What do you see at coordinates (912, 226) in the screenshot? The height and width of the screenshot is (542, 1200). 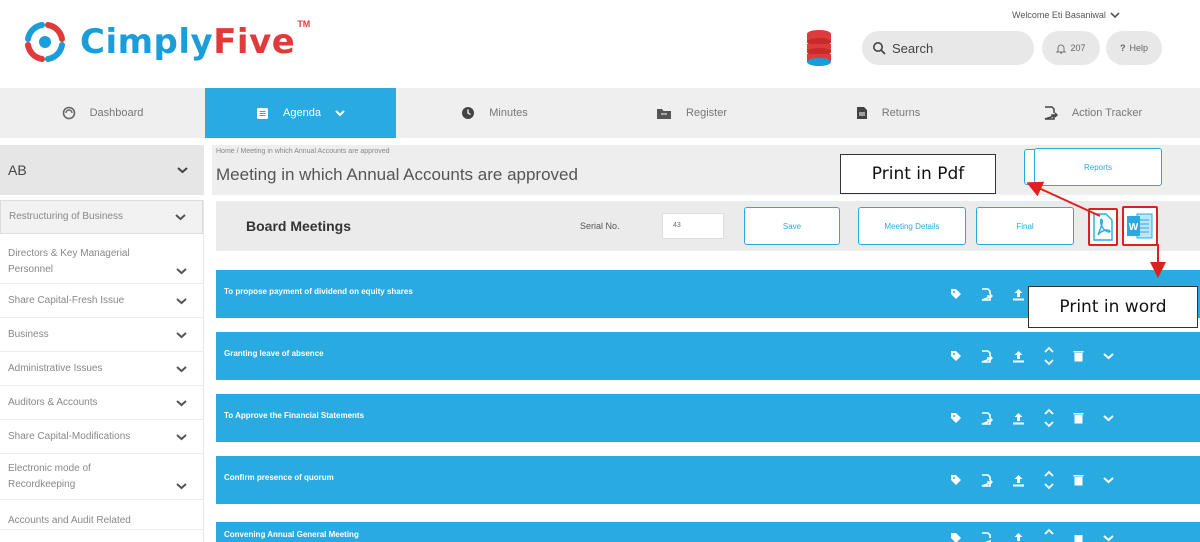 I see `meeting-details-button: Meeting Details` at bounding box center [912, 226].